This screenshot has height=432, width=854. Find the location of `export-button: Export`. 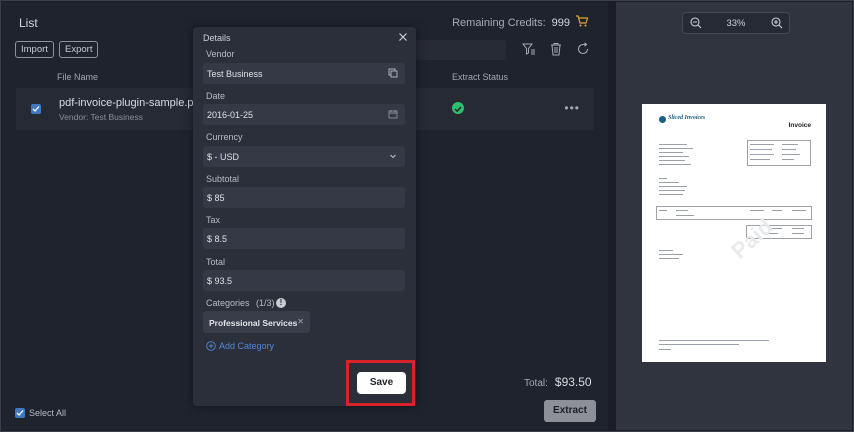

export-button: Export is located at coordinates (79, 49).